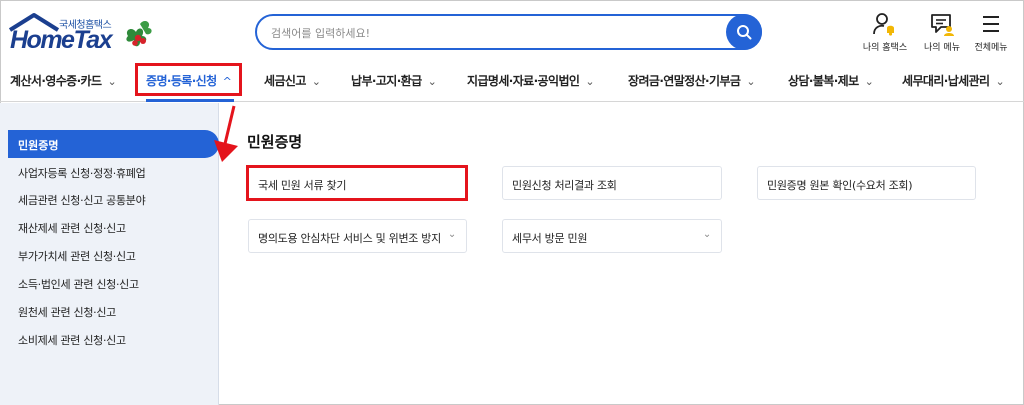 The image size is (1024, 405). Describe the element at coordinates (82, 200) in the screenshot. I see `sidebar-item-common-filing: 세금관련 신청·신고 공통분야` at that location.